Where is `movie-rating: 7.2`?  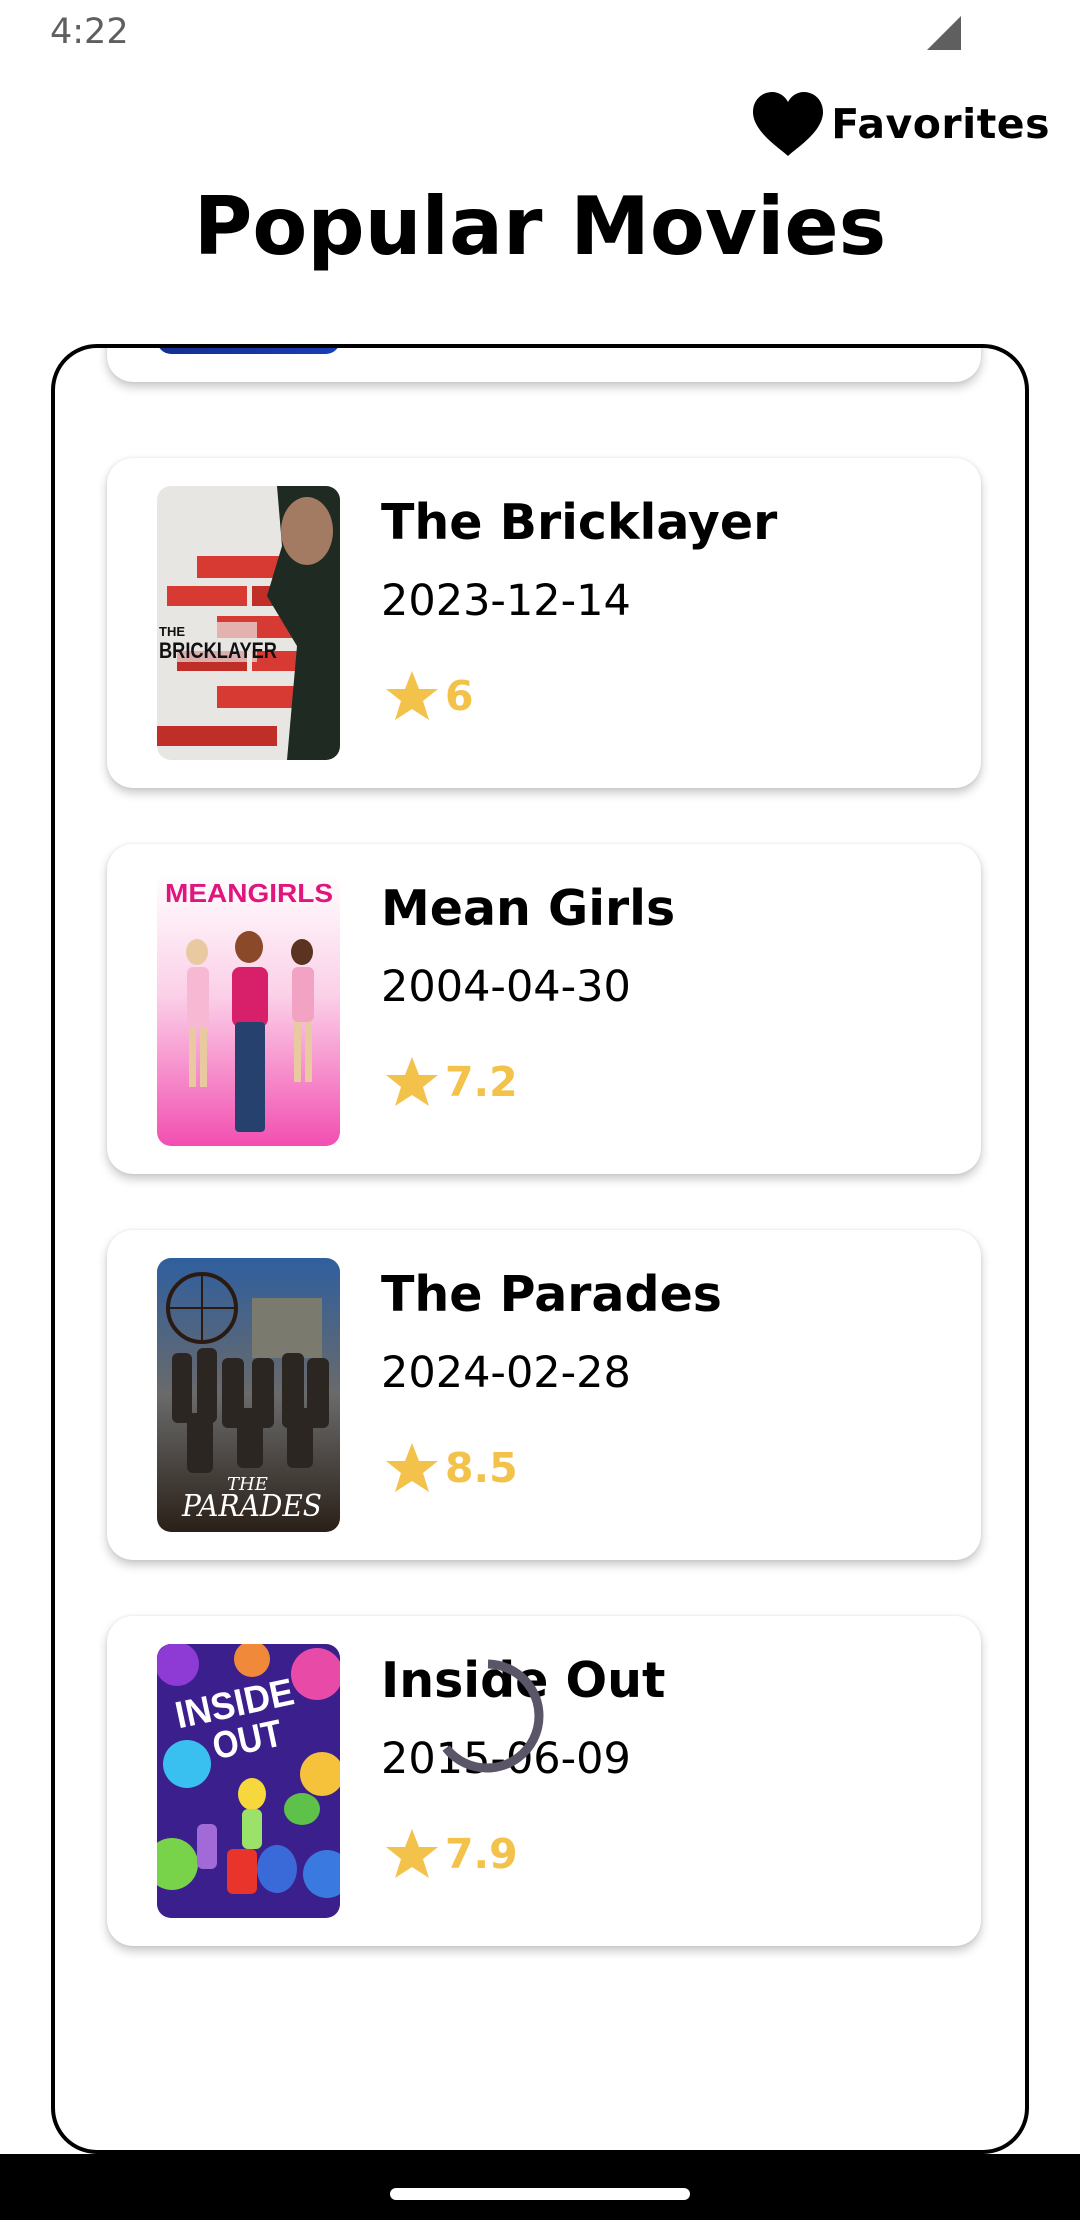 movie-rating: 7.2 is located at coordinates (450, 1082).